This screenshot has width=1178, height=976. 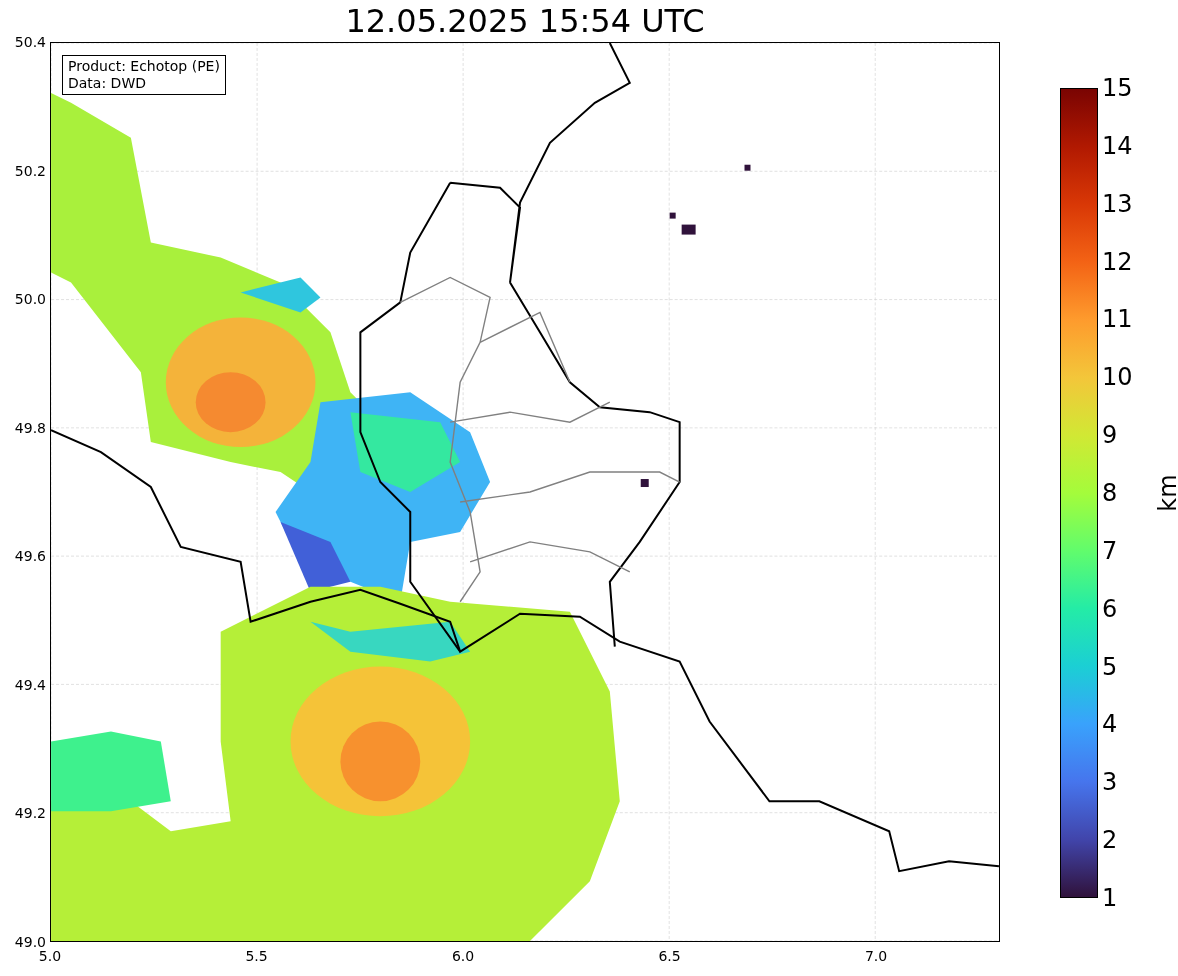 I want to click on latitude-tick-label: 50.2, so click(x=30, y=170).